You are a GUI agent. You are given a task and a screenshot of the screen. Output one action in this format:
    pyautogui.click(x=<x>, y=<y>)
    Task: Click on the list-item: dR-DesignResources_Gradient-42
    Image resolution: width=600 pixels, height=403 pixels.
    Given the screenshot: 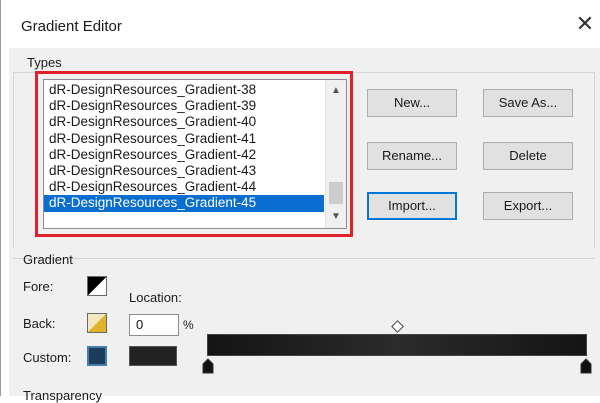 What is the action you would take?
    pyautogui.click(x=184, y=155)
    